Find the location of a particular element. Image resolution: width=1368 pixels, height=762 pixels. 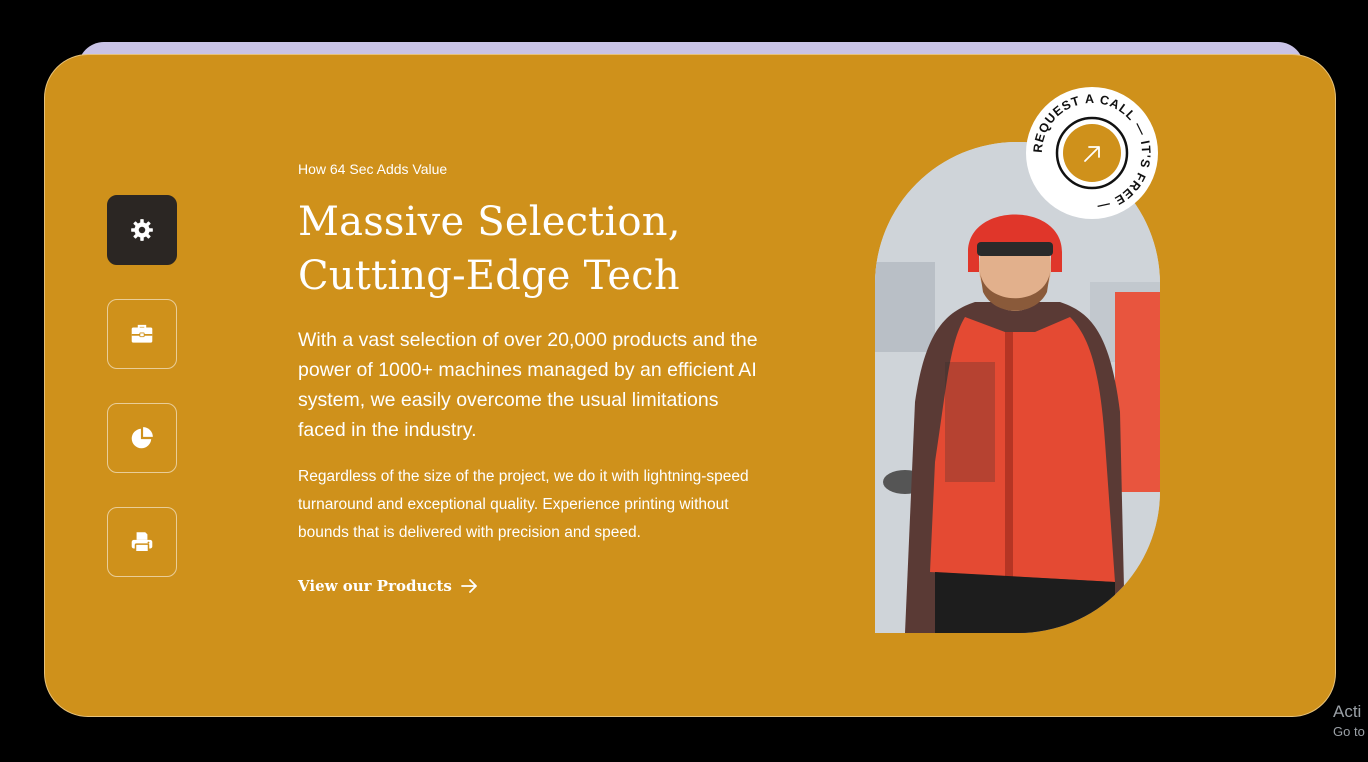

printer-icon is located at coordinates (142, 542).